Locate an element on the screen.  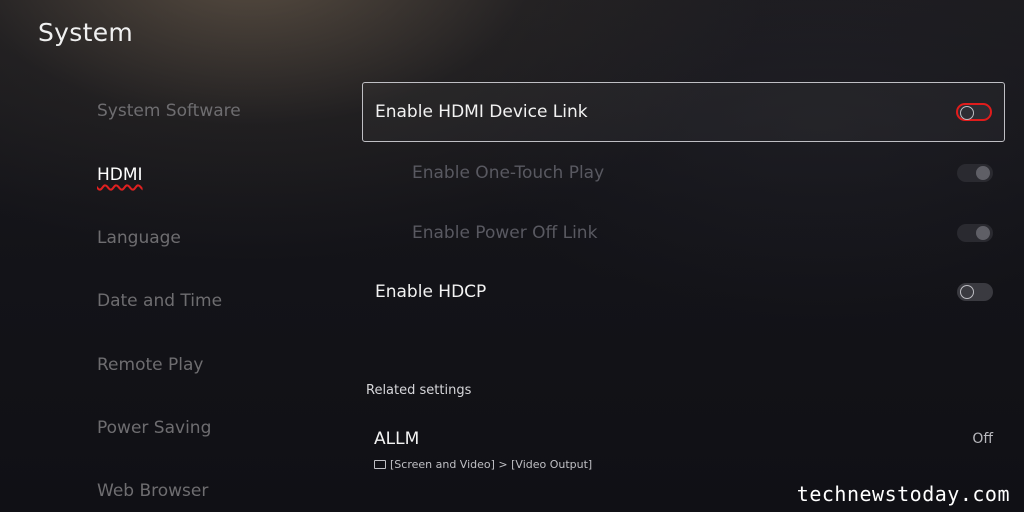
allm-value: Off is located at coordinates (982, 439).